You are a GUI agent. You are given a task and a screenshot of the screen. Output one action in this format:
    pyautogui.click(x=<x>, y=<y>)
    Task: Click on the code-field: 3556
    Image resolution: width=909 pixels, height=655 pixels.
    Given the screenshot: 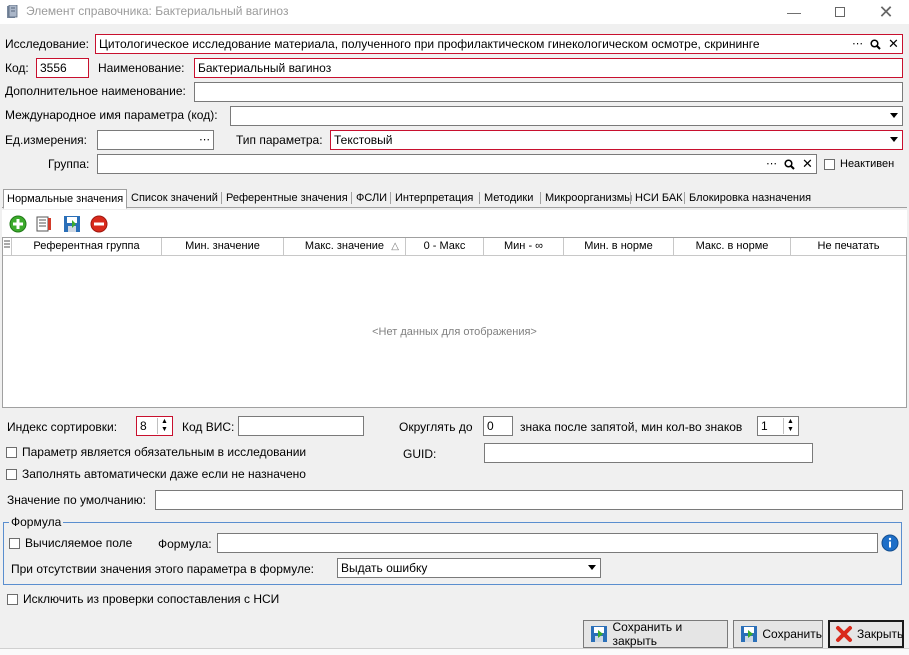 What is the action you would take?
    pyautogui.click(x=62, y=68)
    